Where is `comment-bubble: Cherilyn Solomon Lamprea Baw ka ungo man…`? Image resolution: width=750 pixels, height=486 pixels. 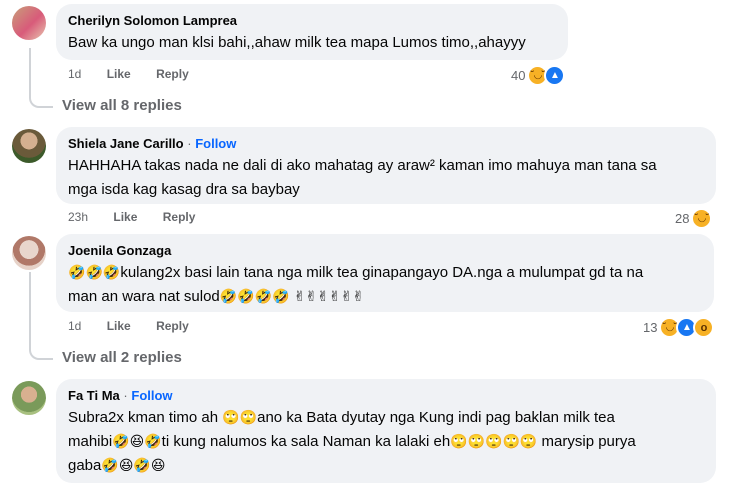
comment-bubble: Cherilyn Solomon Lamprea Baw ka ungo man… is located at coordinates (312, 32).